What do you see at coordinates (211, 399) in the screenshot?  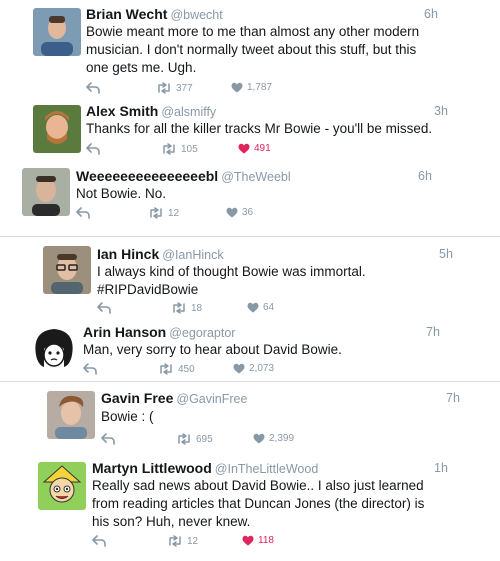 I see `author-handle: @GavinFree` at bounding box center [211, 399].